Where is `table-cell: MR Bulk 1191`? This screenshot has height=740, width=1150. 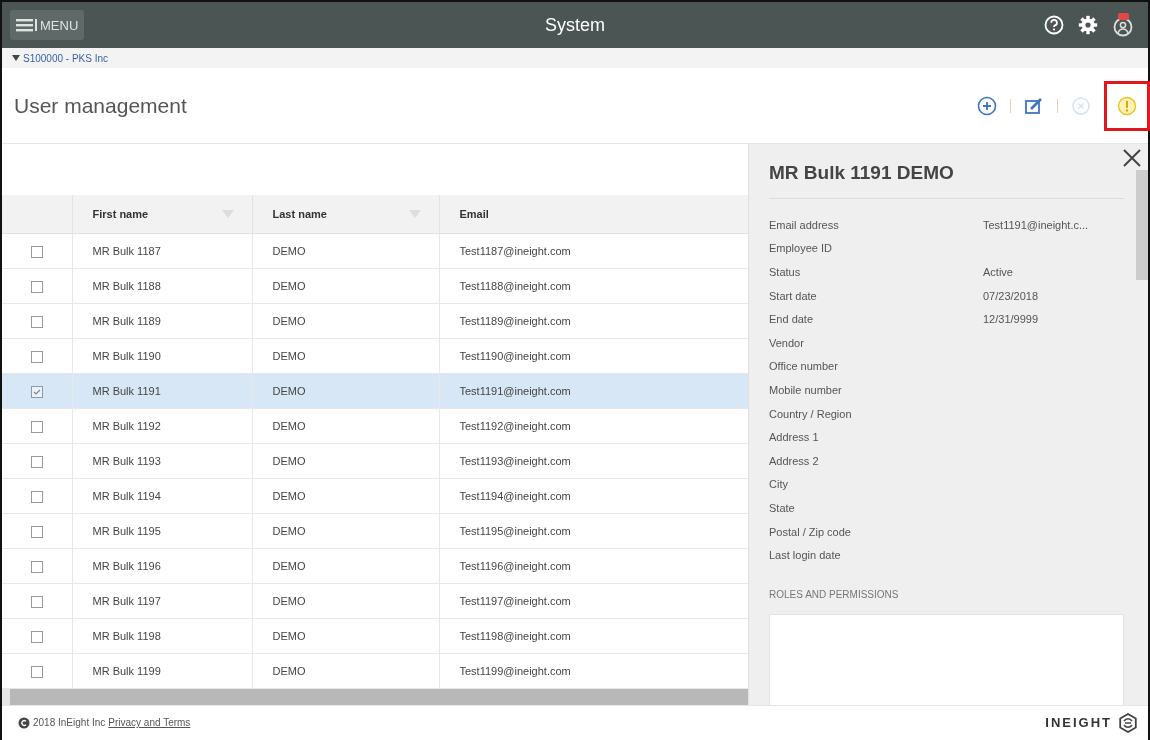 table-cell: MR Bulk 1191 is located at coordinates (162, 391).